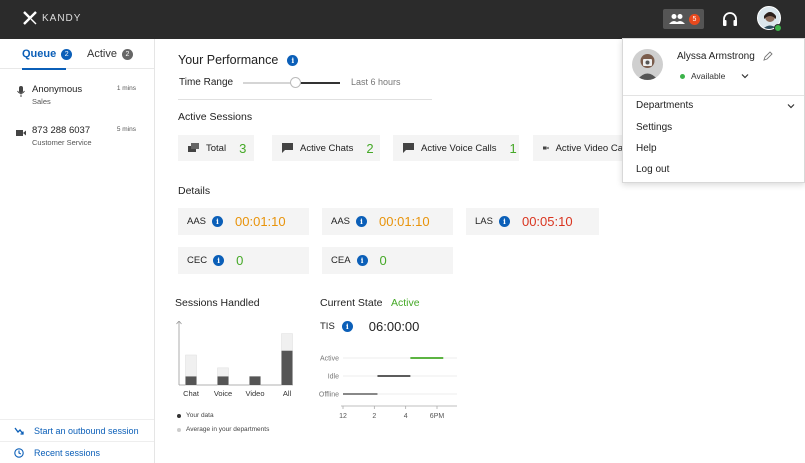 Image resolution: width=805 pixels, height=463 pixels. Describe the element at coordinates (287, 148) in the screenshot. I see `chat-icon` at that location.